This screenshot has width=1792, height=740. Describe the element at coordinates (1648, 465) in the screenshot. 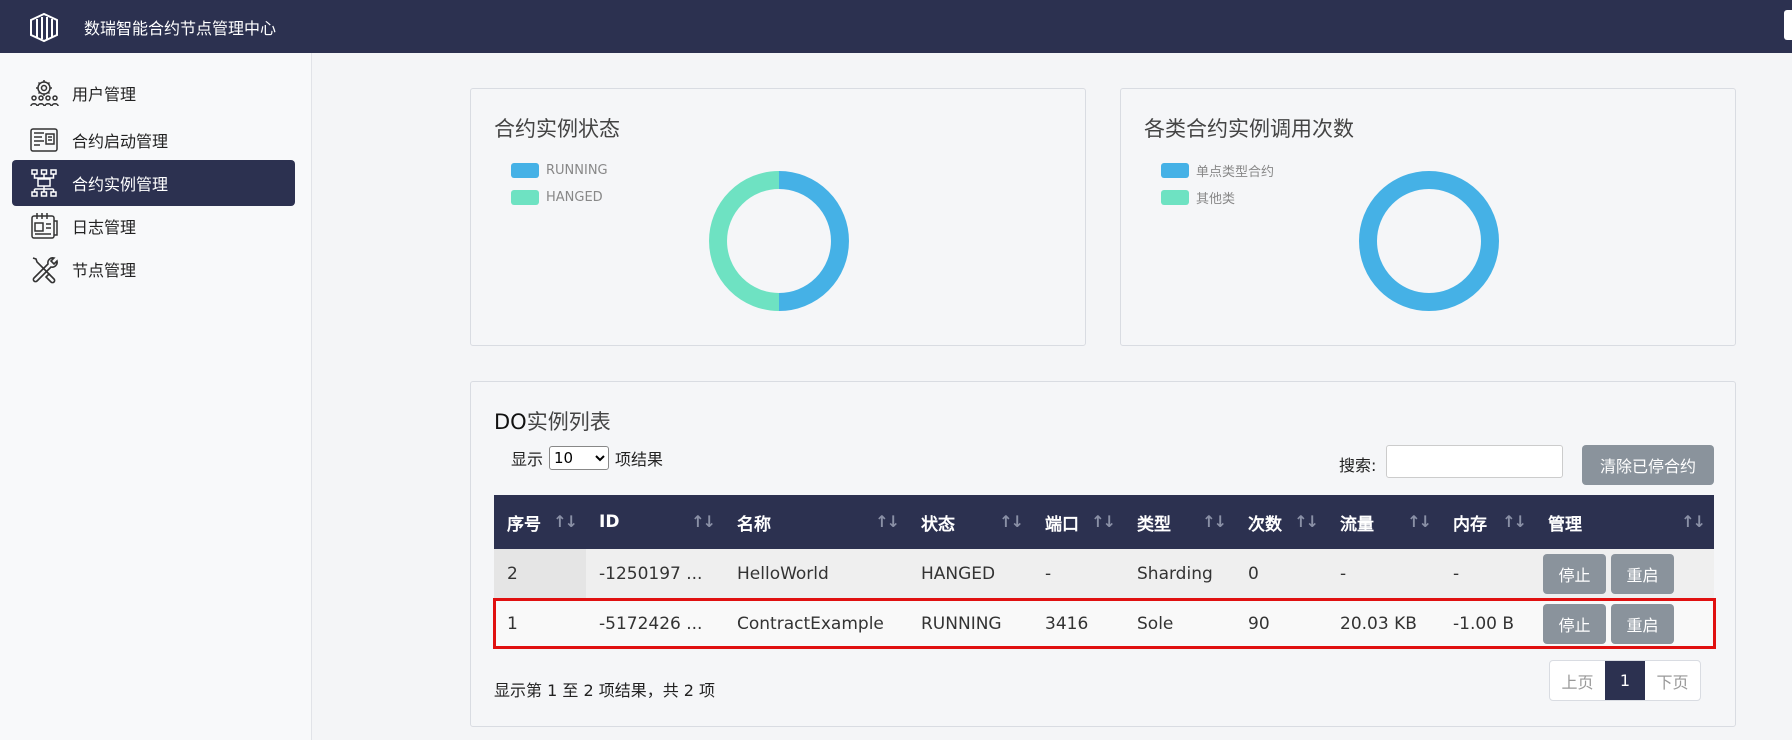

I see `clear-stopped-contracts-button: 清除已停合约` at that location.